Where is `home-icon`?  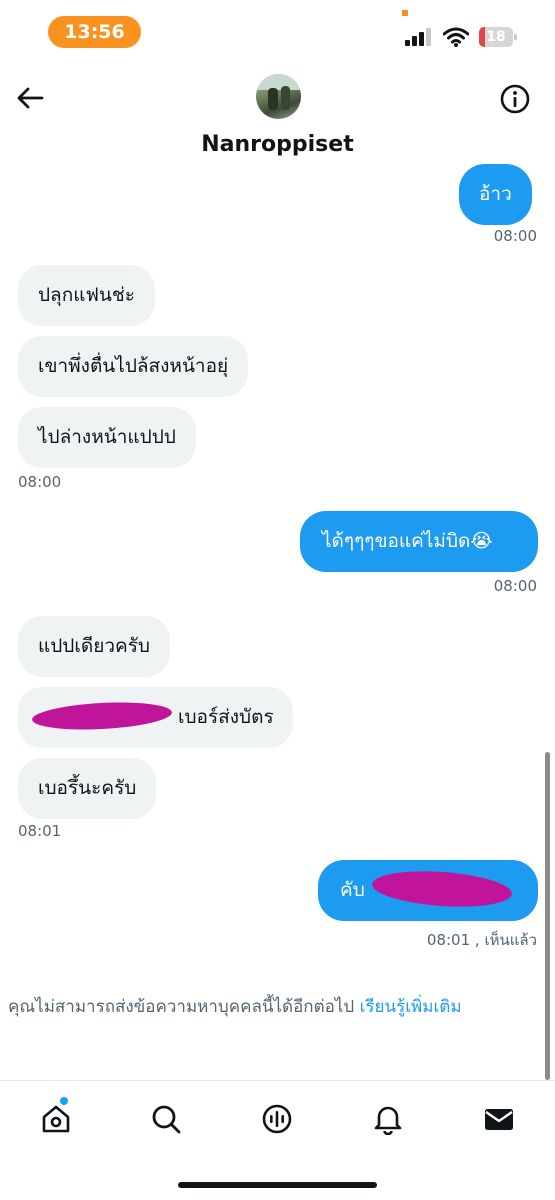 home-icon is located at coordinates (56, 1119).